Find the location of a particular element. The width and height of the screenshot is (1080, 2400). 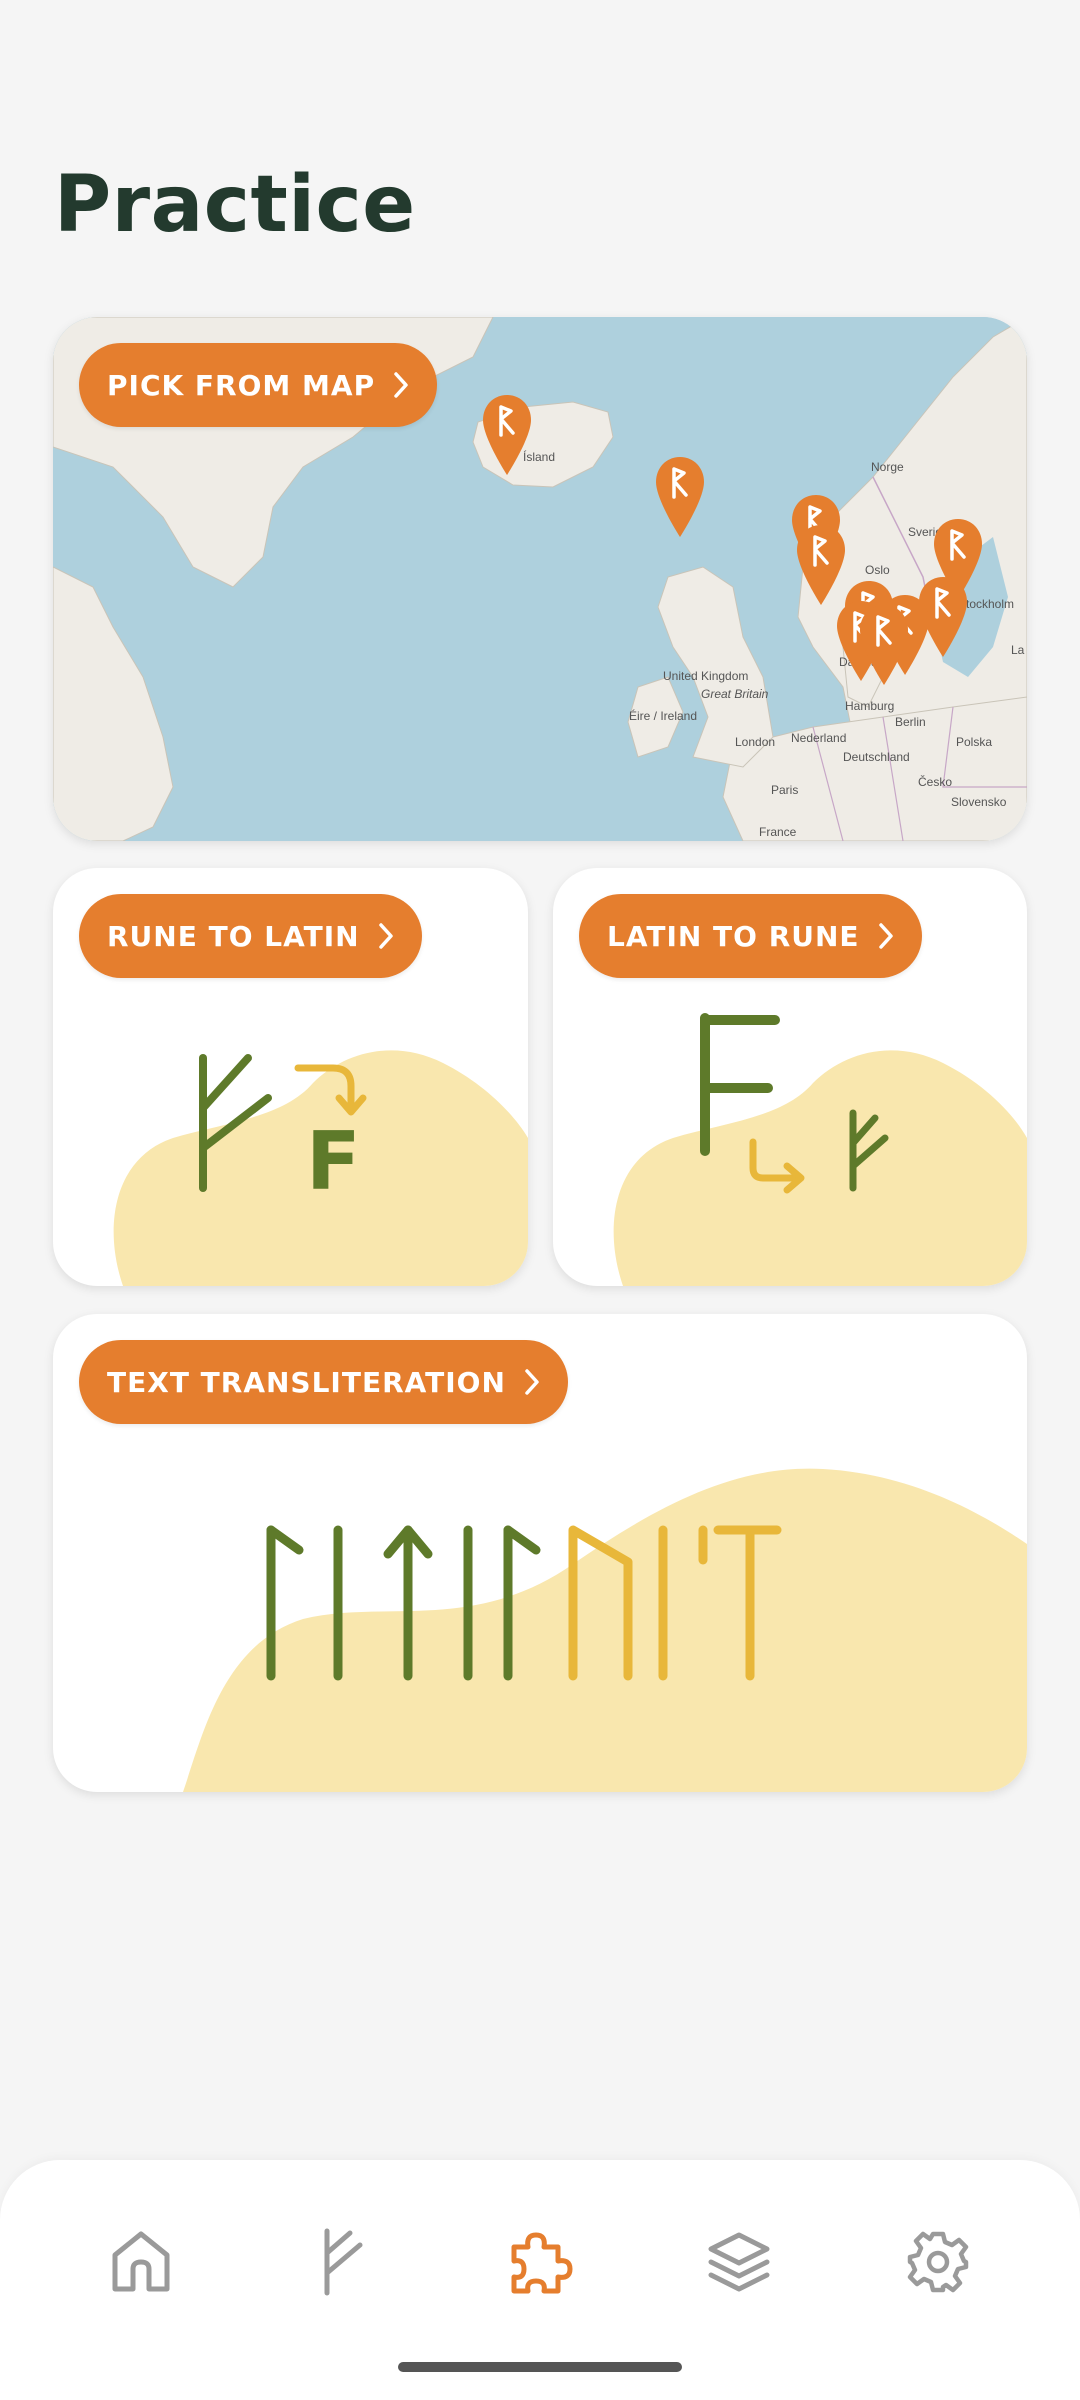

rune-to-latin-button: RUNE TO LATIN is located at coordinates (250, 936).